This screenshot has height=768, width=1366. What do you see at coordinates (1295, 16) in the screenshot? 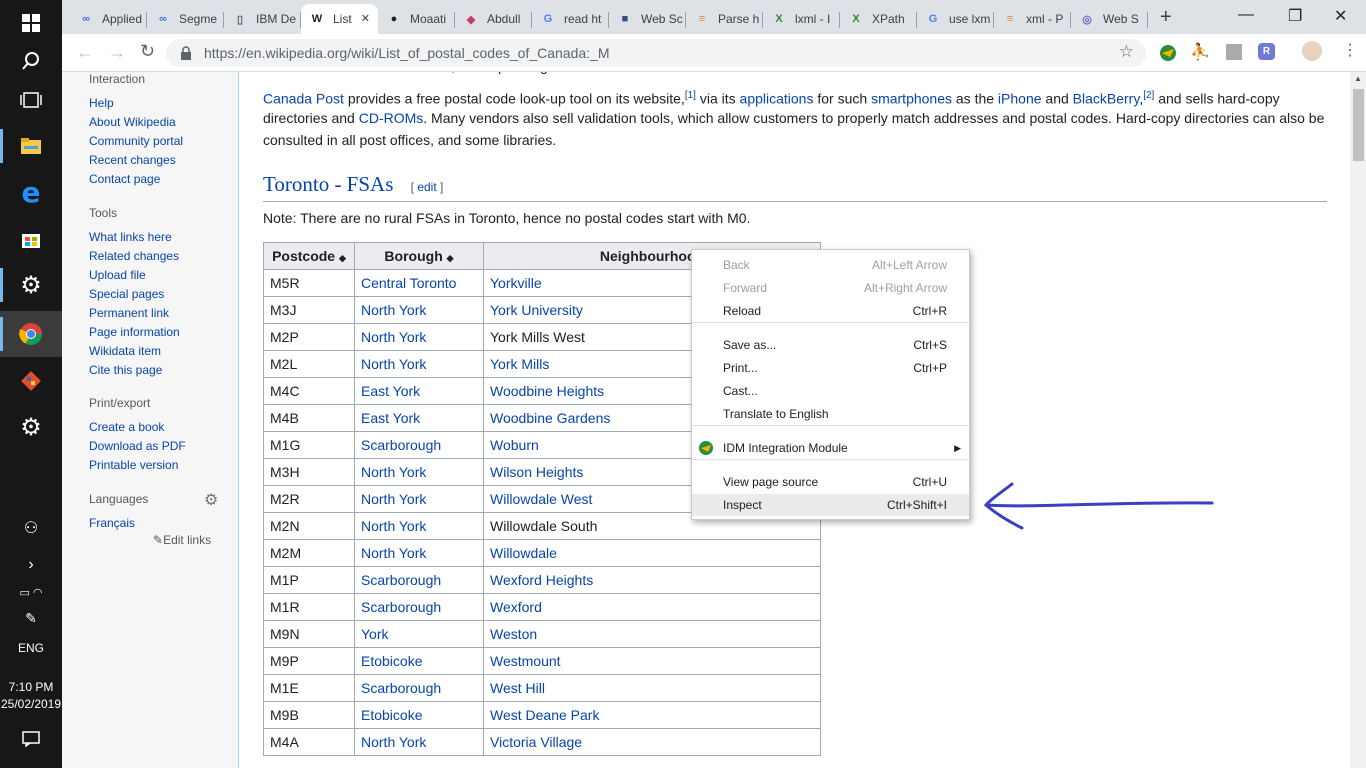
I see `maximize-button: ❐` at bounding box center [1295, 16].